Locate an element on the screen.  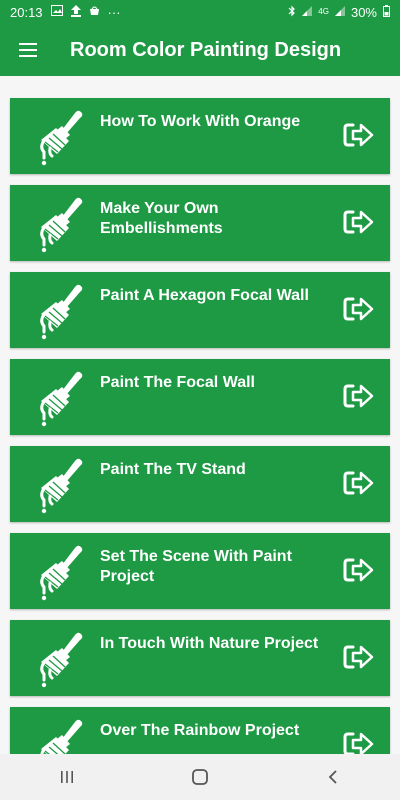
network-type: 4G is located at coordinates (323, 11).